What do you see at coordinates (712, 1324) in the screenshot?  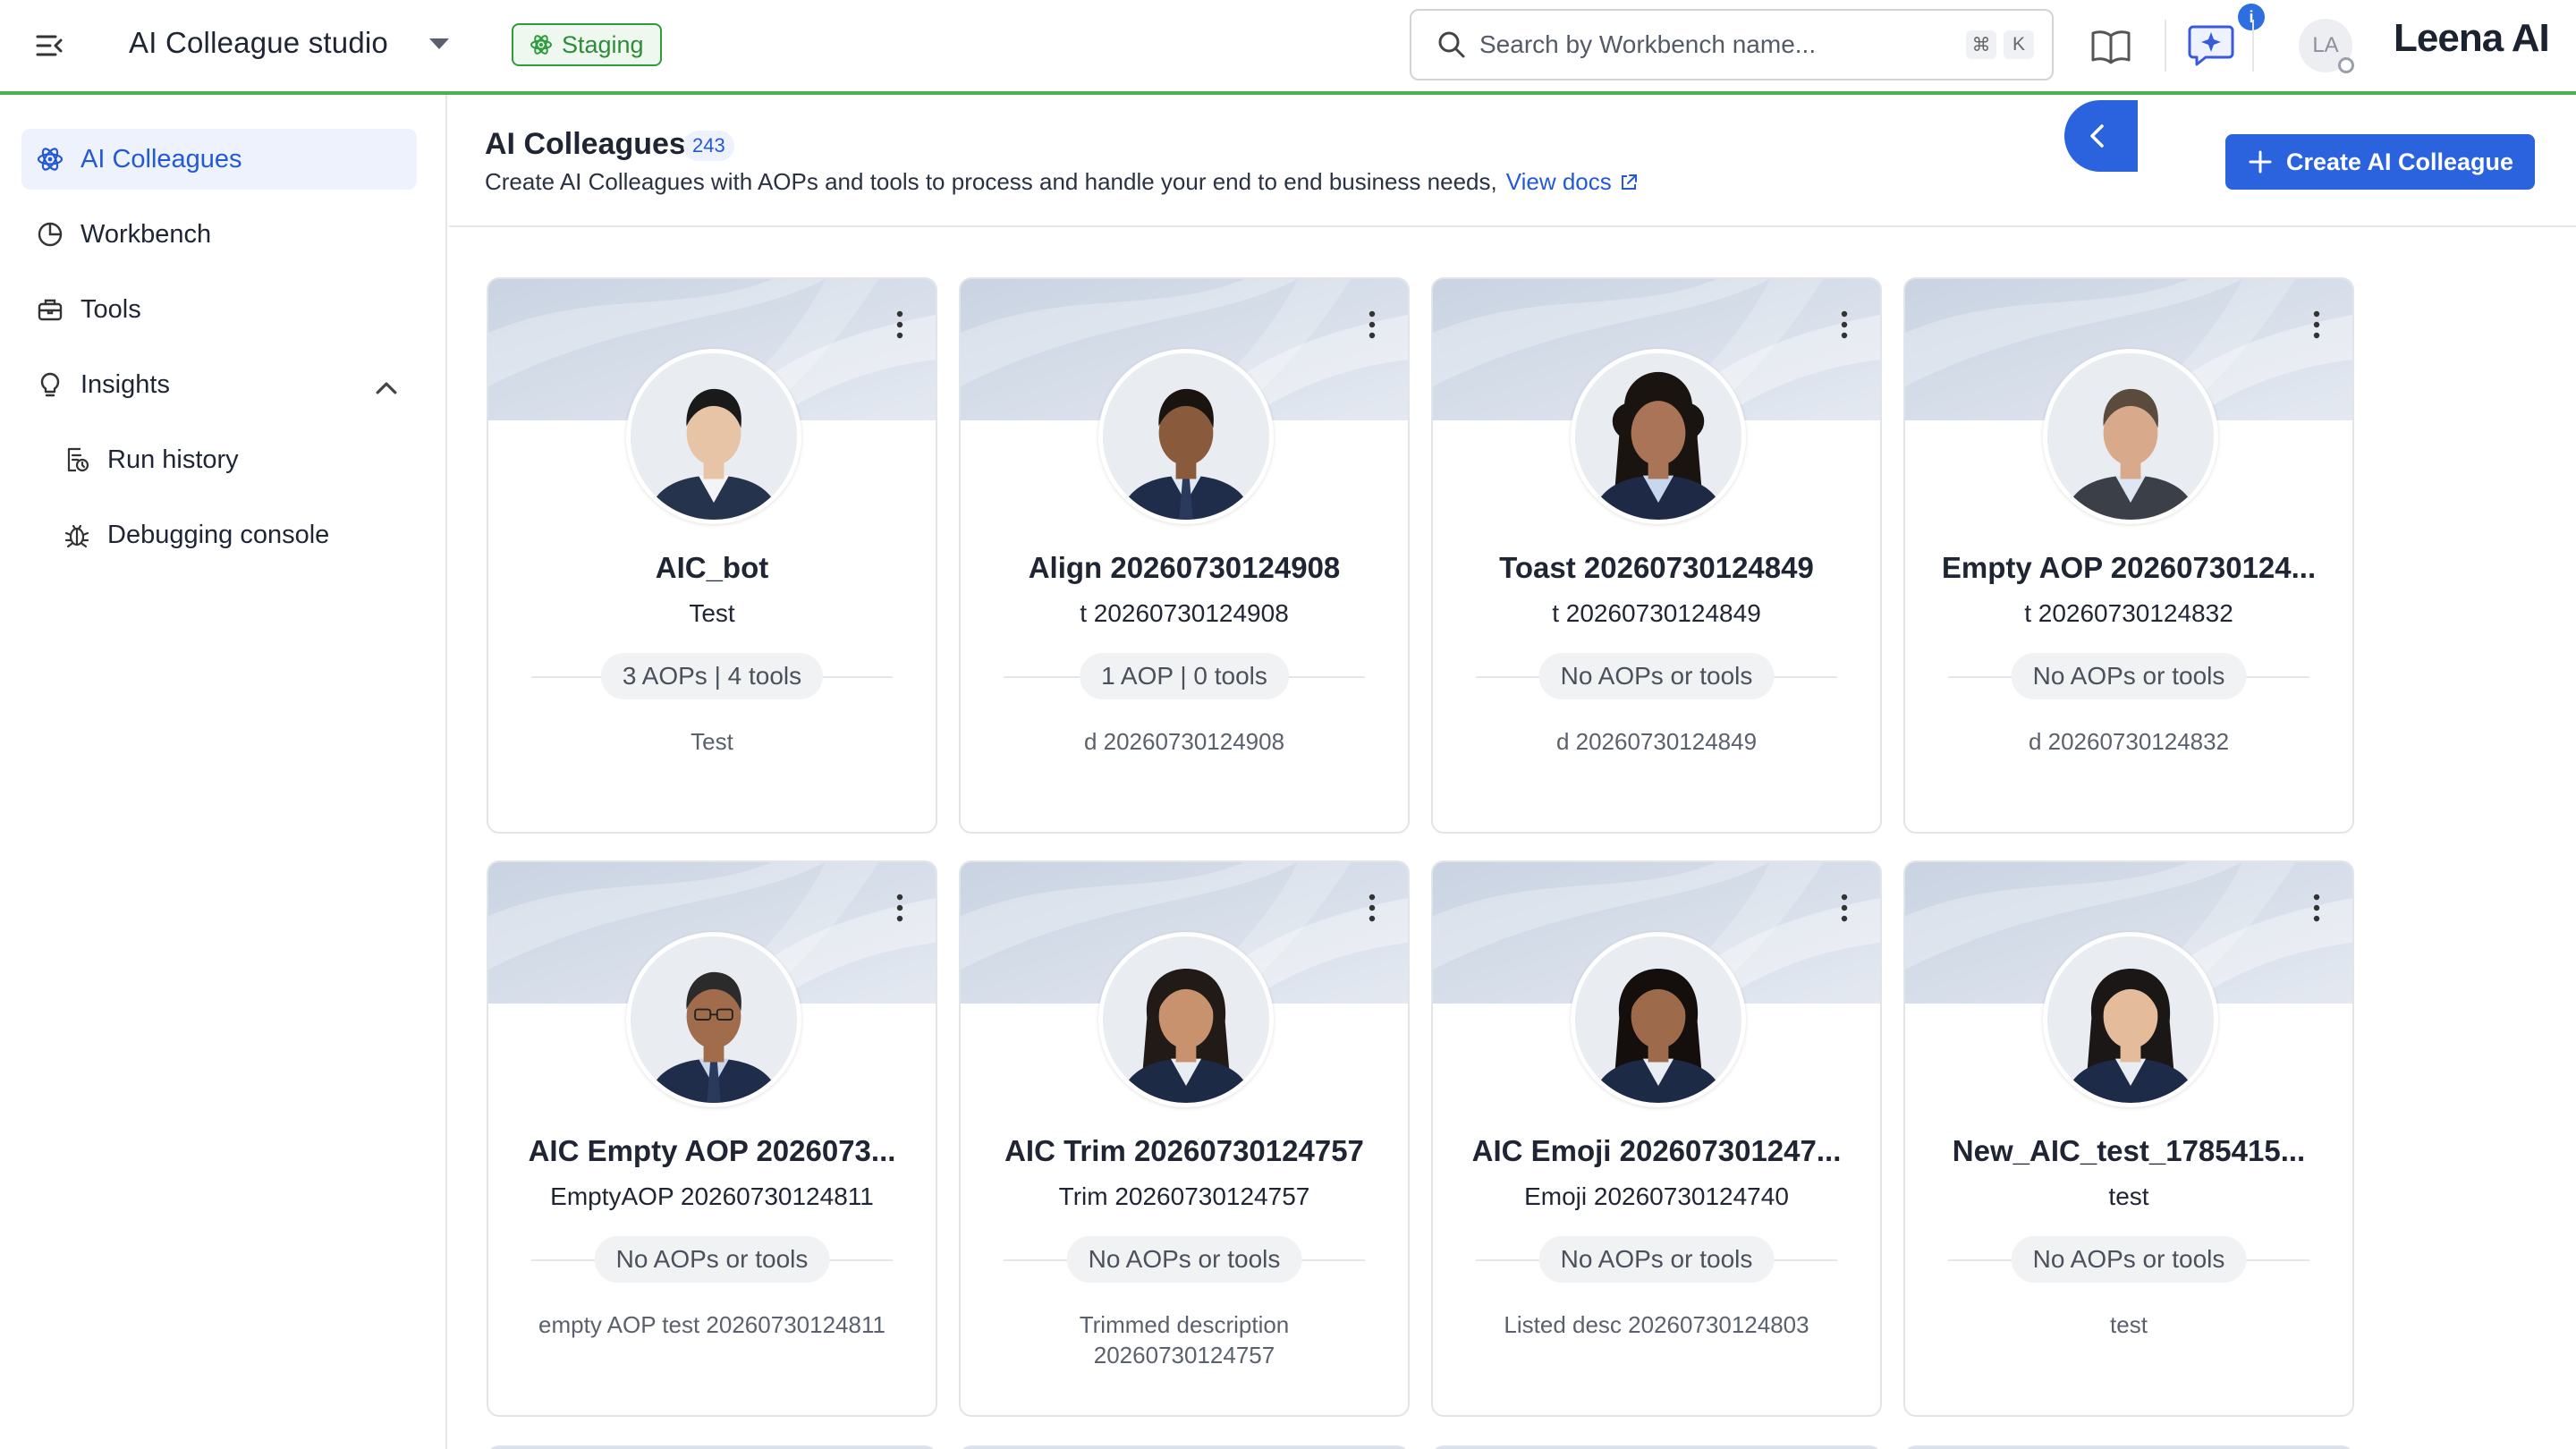 I see `colleague-description: empty AOP test 20260730124811` at bounding box center [712, 1324].